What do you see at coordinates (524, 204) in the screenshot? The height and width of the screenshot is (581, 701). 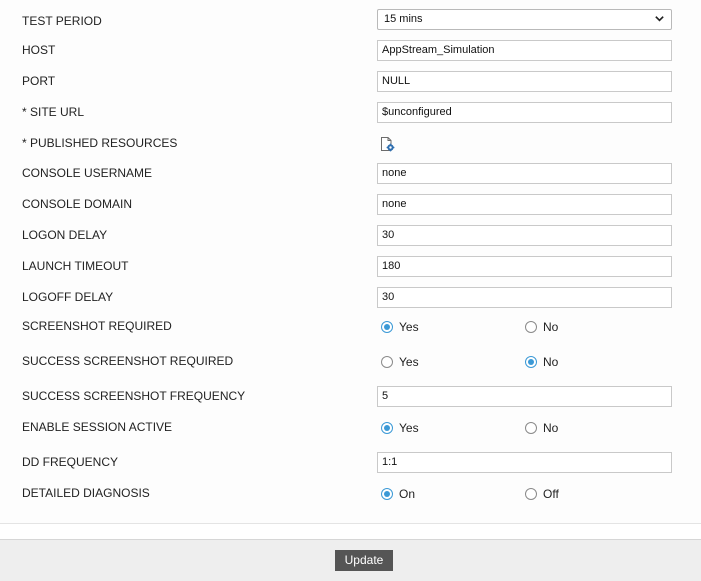 I see `console-domain-input: none` at bounding box center [524, 204].